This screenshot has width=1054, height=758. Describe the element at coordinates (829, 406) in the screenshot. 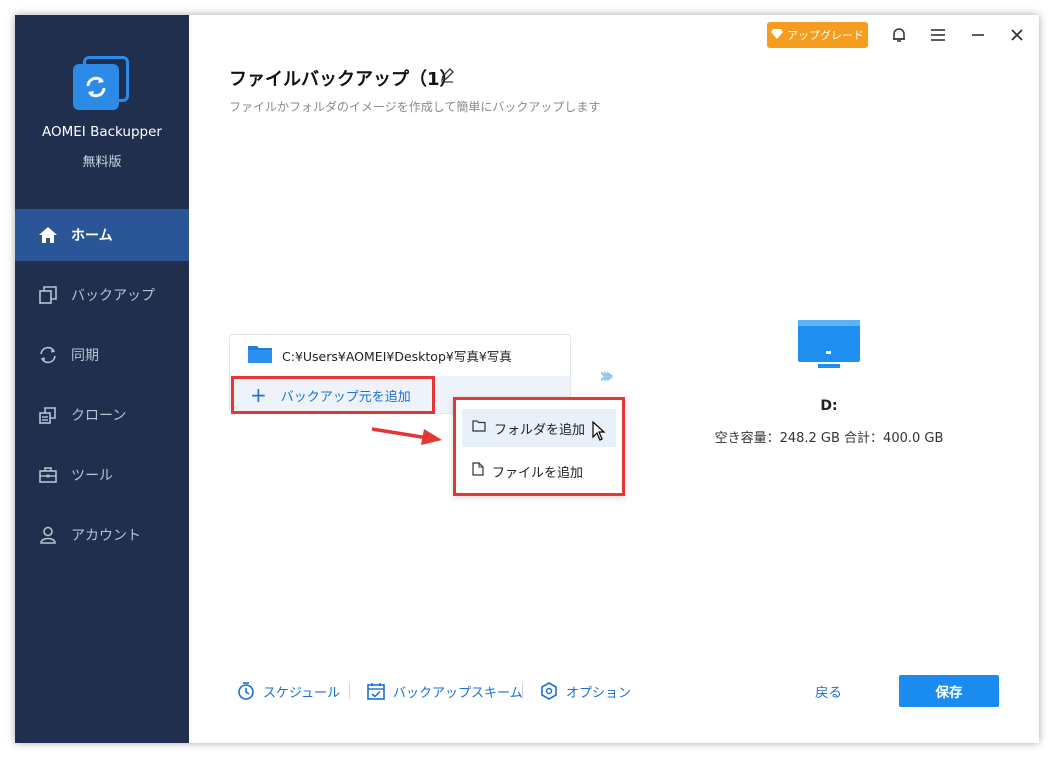

I see `destination-drive: D:` at that location.